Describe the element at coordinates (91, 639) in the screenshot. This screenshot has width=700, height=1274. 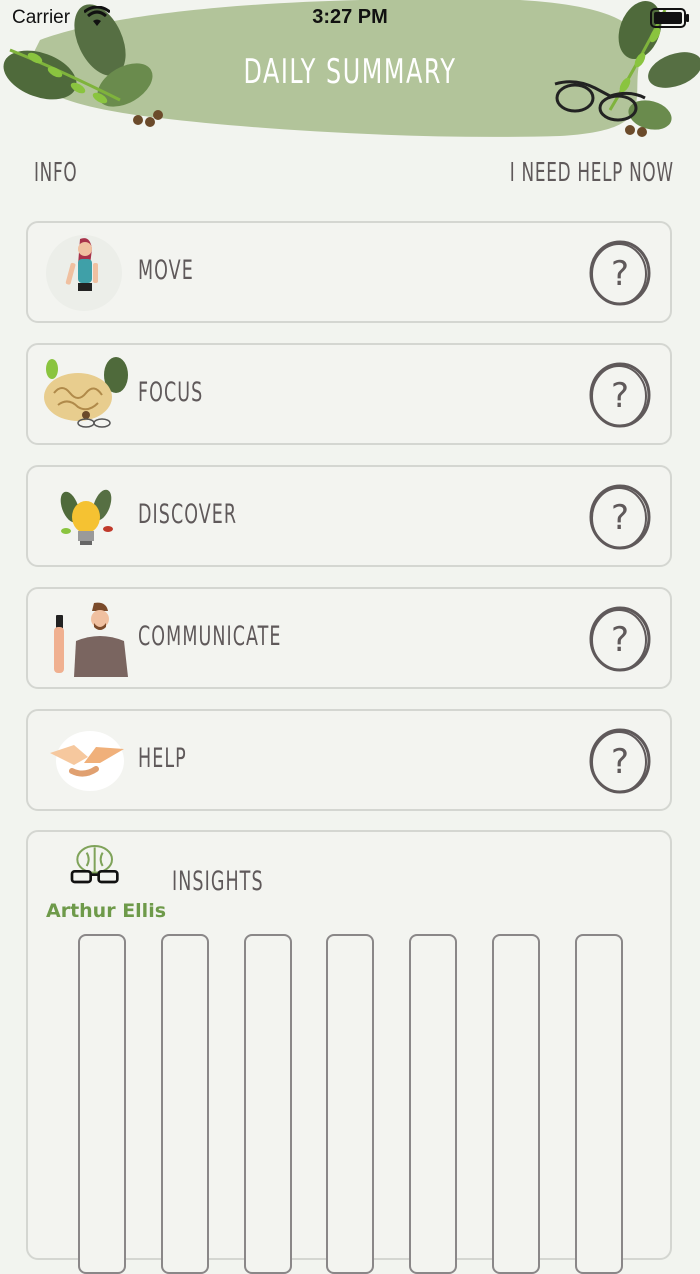
I see `man-with-phone-icon` at that location.